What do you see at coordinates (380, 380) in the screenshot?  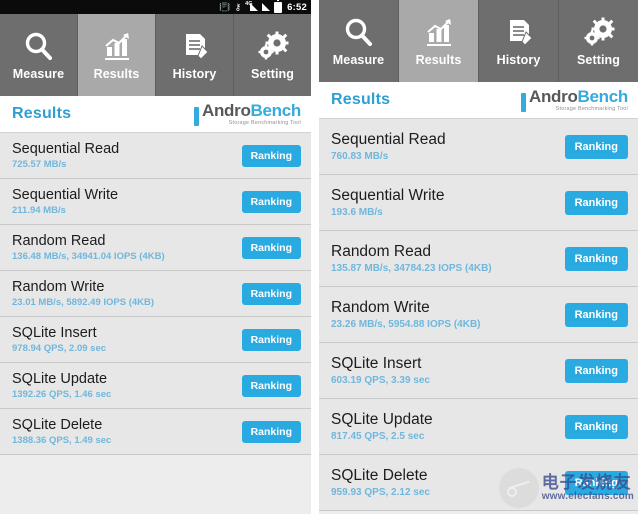 I see `result-value: 603.19 QPS, 3.39 sec` at bounding box center [380, 380].